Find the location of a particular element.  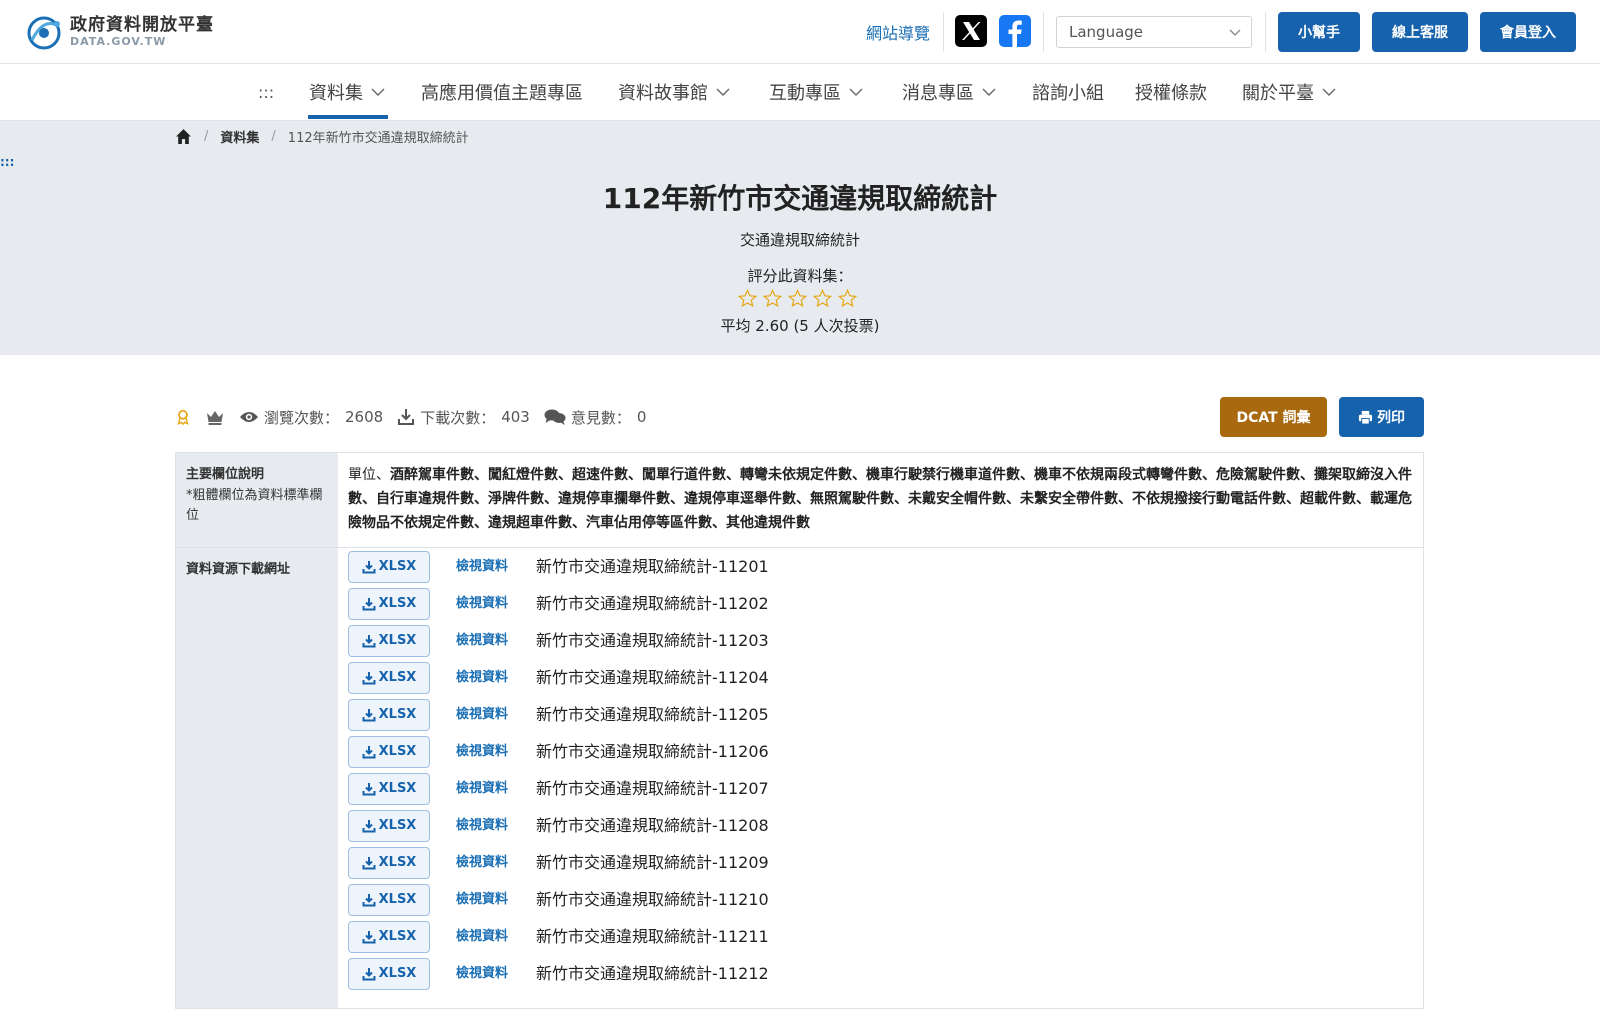

rating-stars is located at coordinates (797, 298).